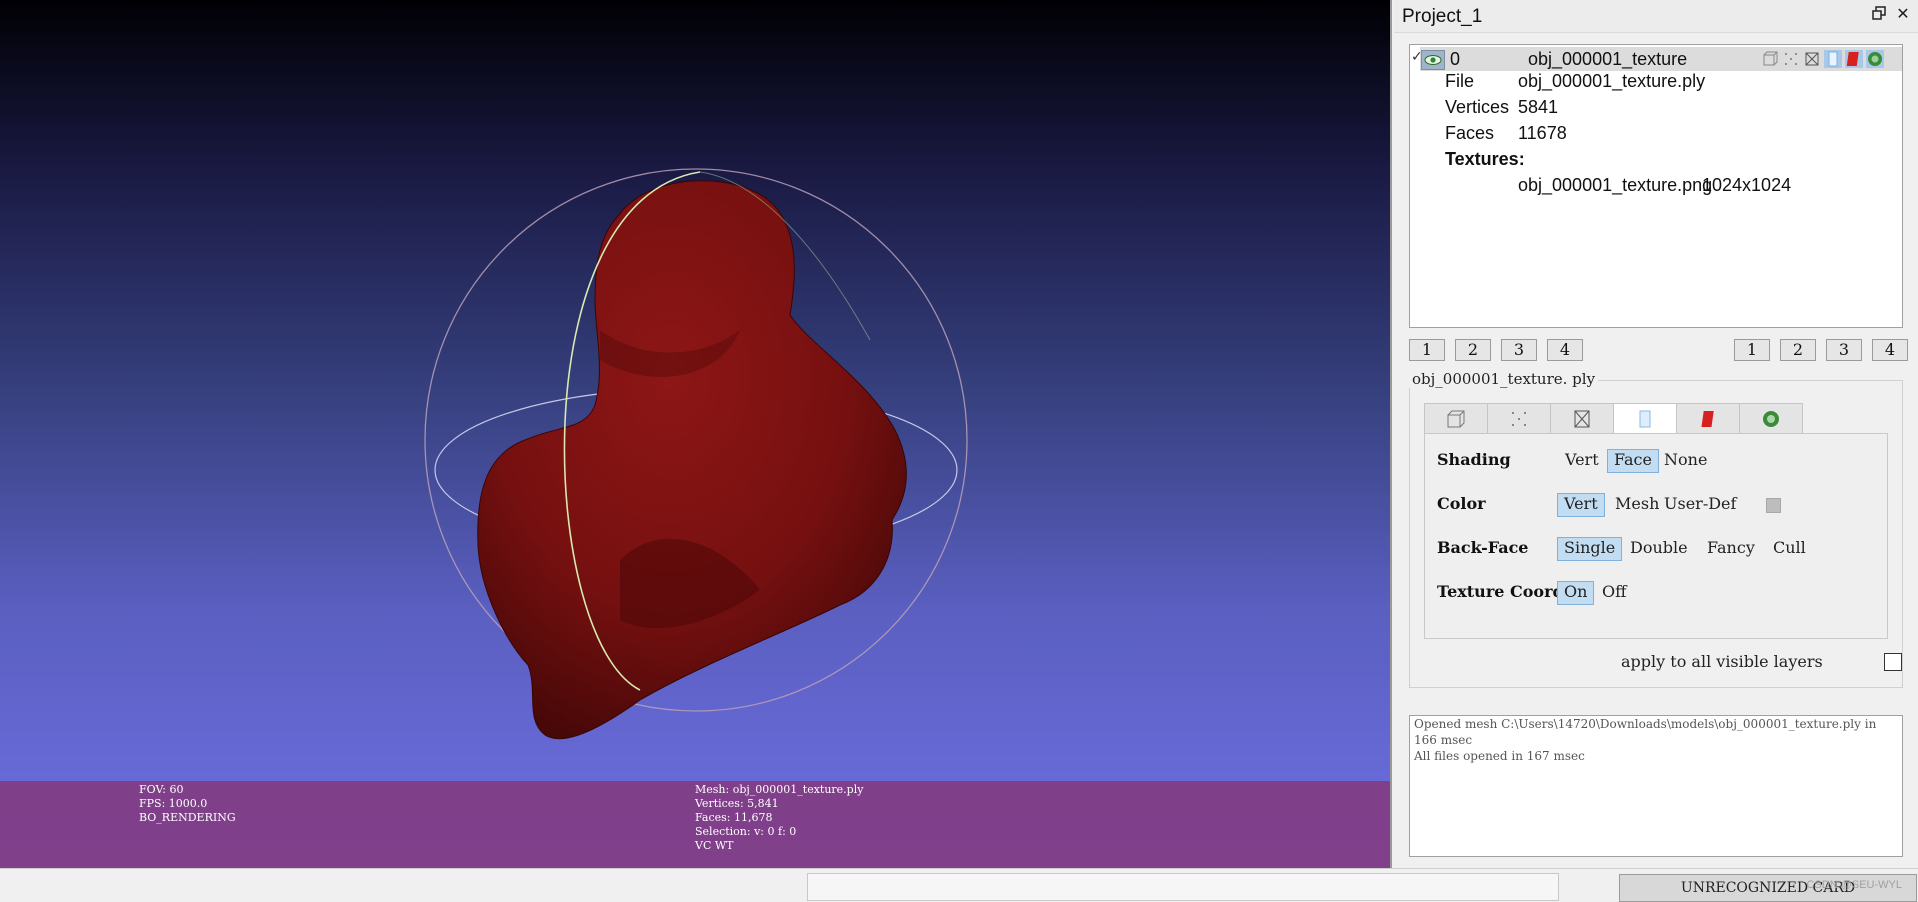 This screenshot has width=1918, height=902. What do you see at coordinates (1442, 16) in the screenshot?
I see `panel-title: Project_1` at bounding box center [1442, 16].